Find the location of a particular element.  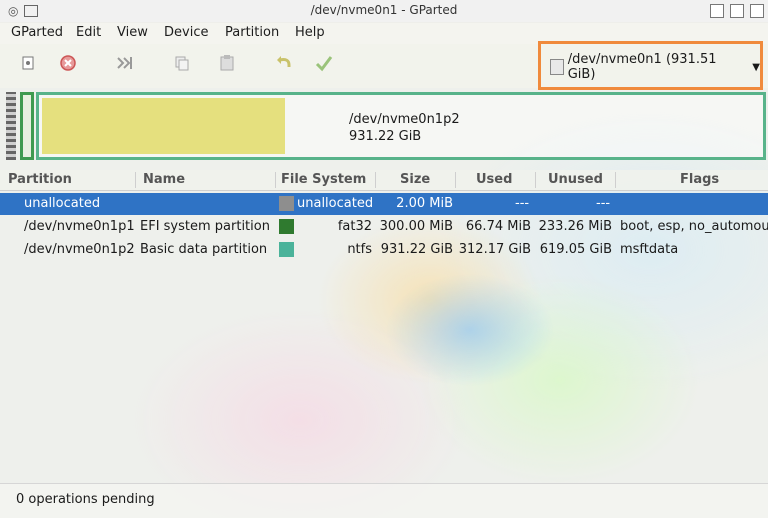

window-title: /dev/nvme0n1 - GParted is located at coordinates (384, 10).